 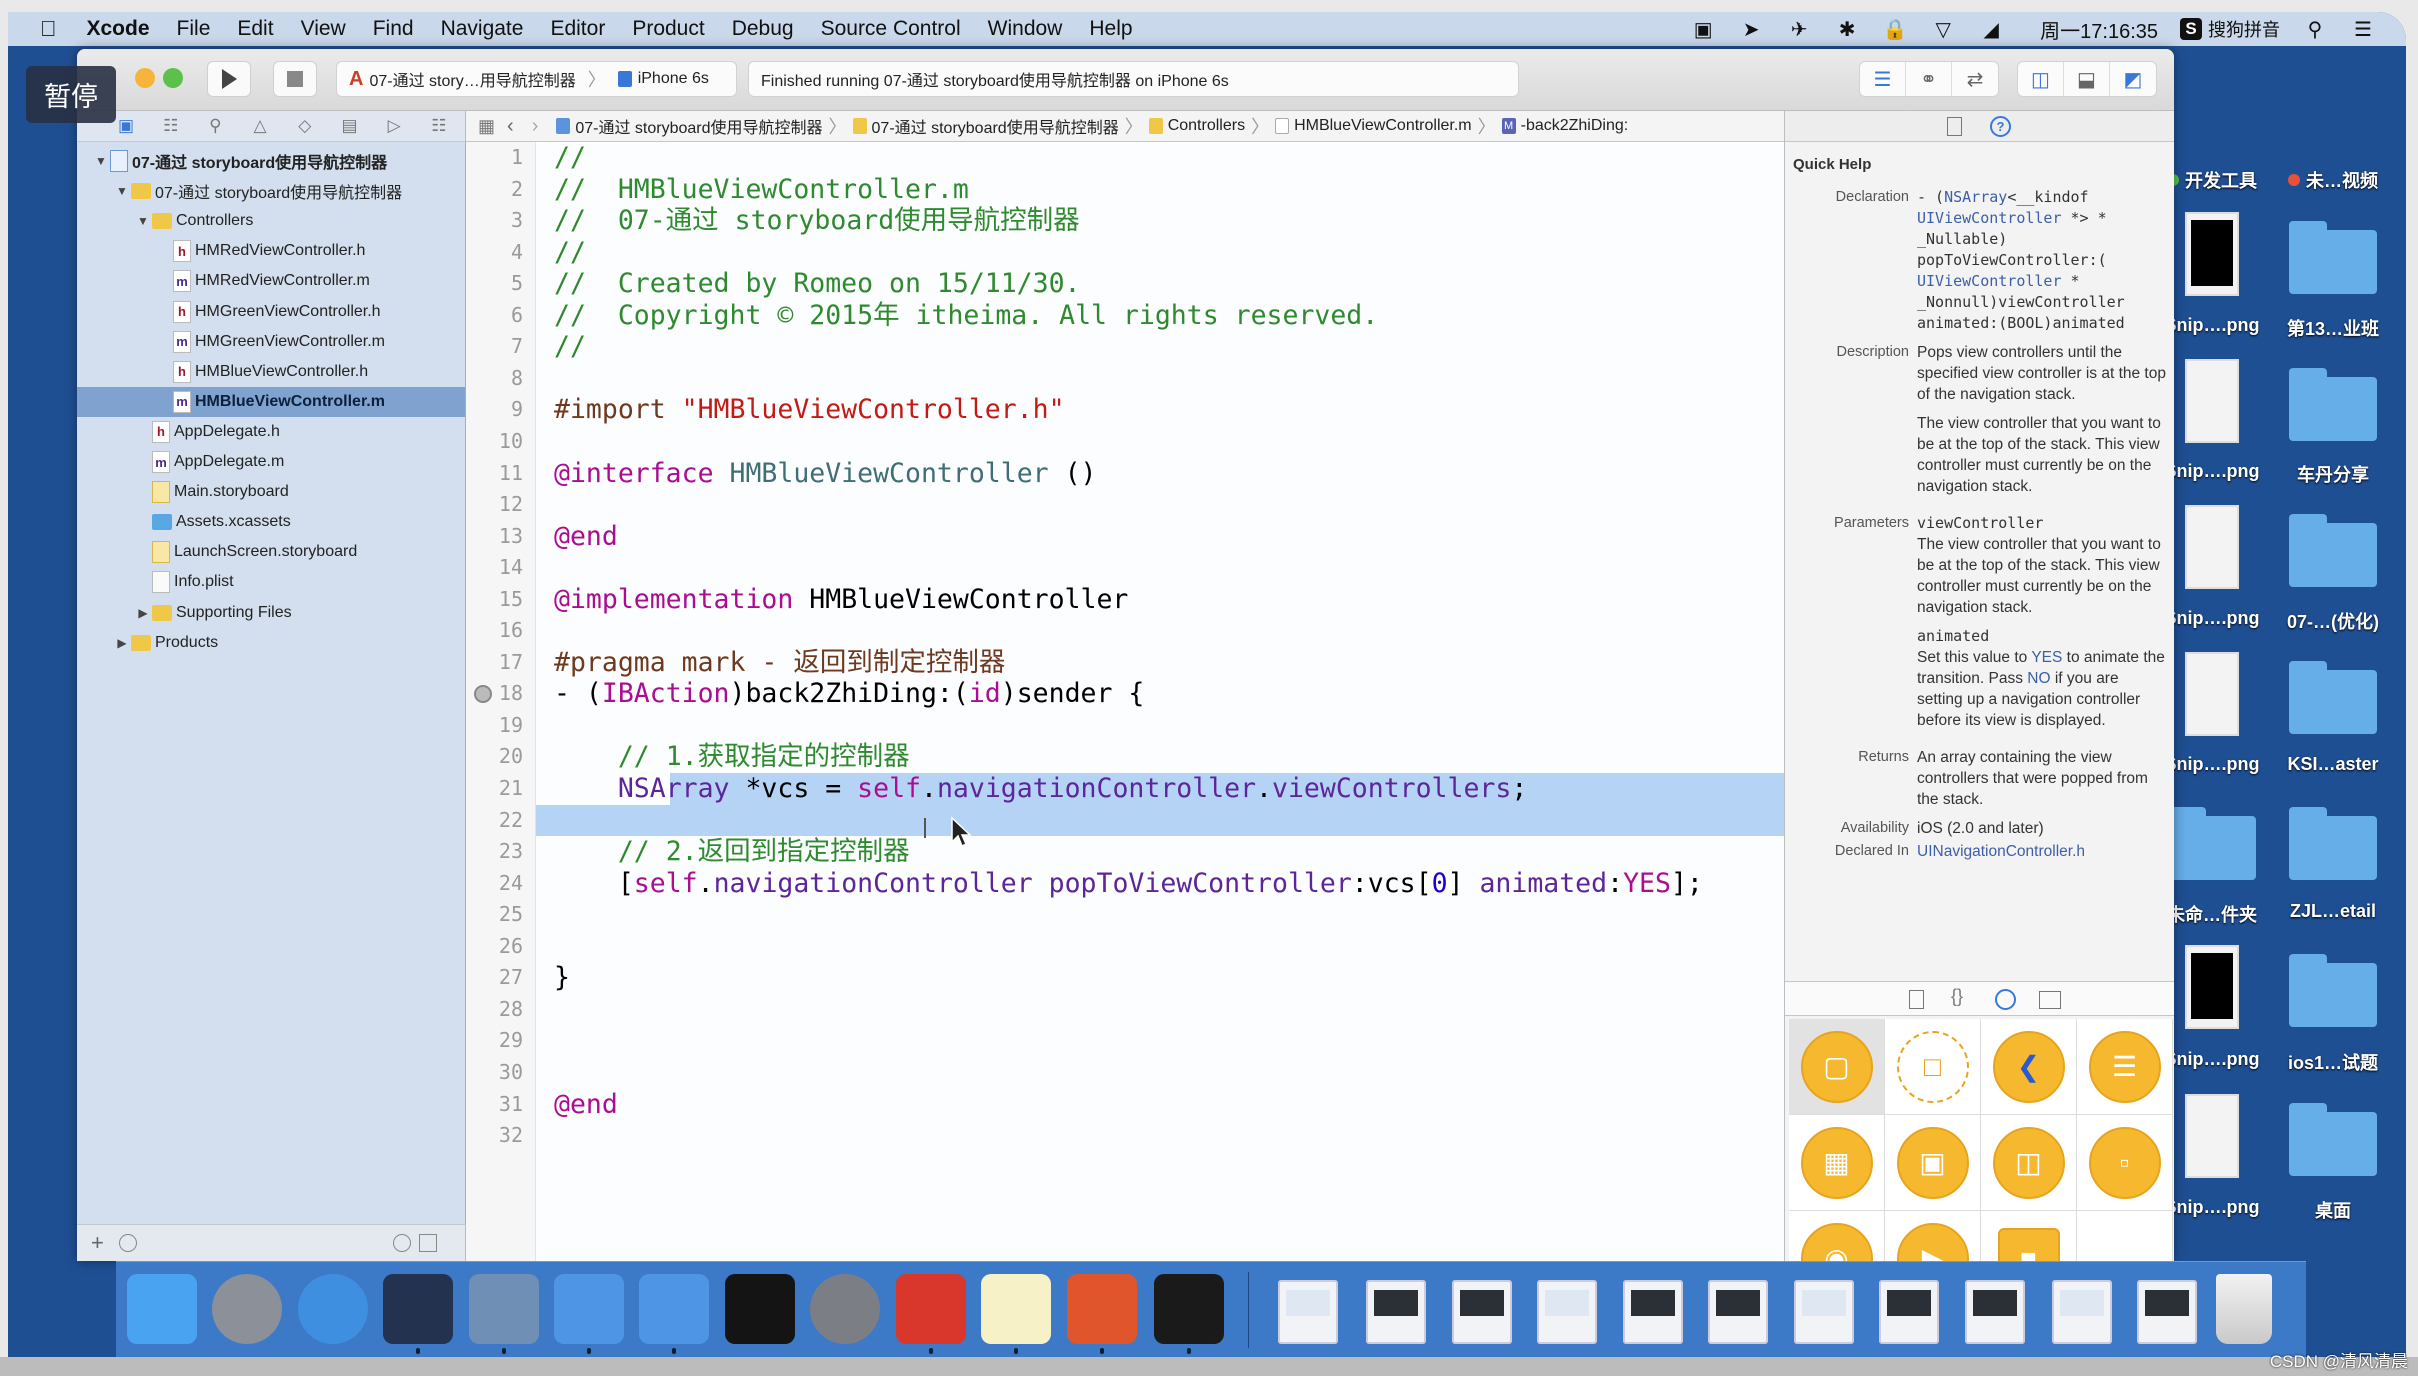 What do you see at coordinates (1929, 79) in the screenshot?
I see `assistant-editor-icon: ⚭` at bounding box center [1929, 79].